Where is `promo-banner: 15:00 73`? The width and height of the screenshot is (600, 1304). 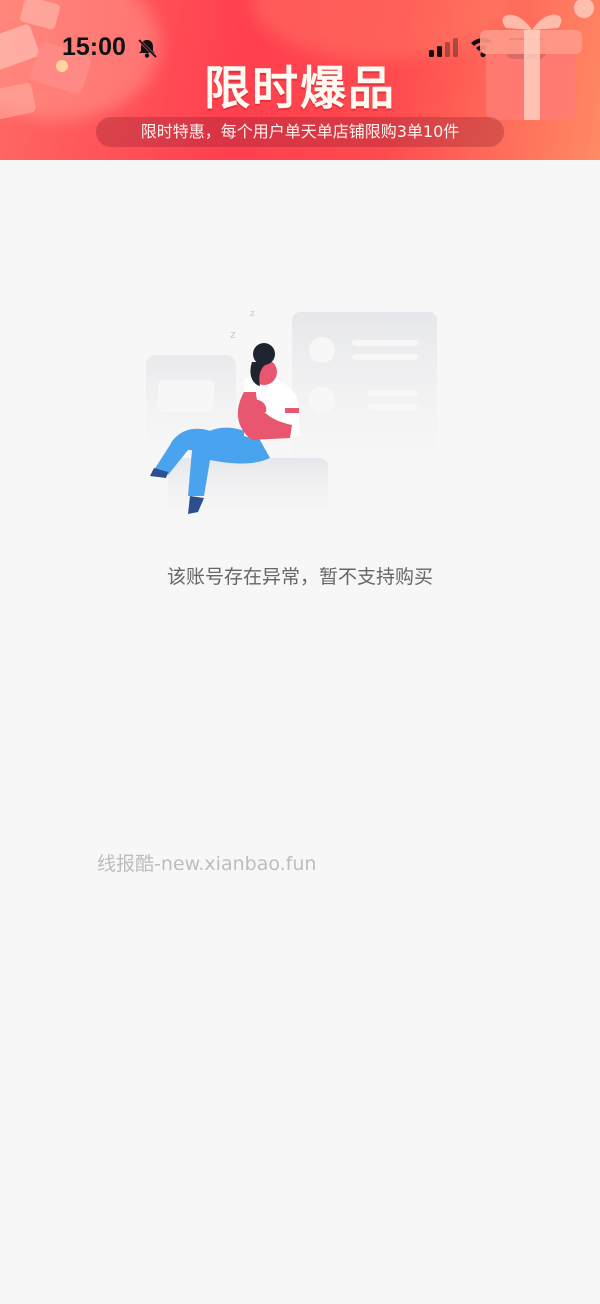 promo-banner: 15:00 73 is located at coordinates (300, 80).